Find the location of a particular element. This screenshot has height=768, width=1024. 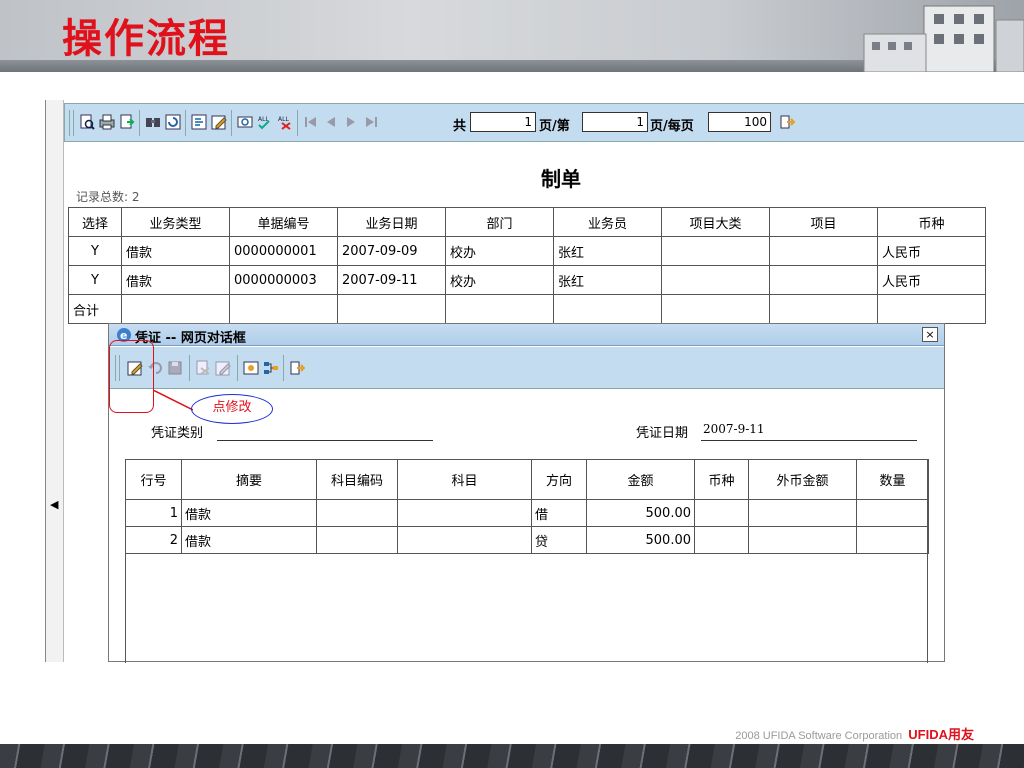

delete-icon is located at coordinates (203, 368).